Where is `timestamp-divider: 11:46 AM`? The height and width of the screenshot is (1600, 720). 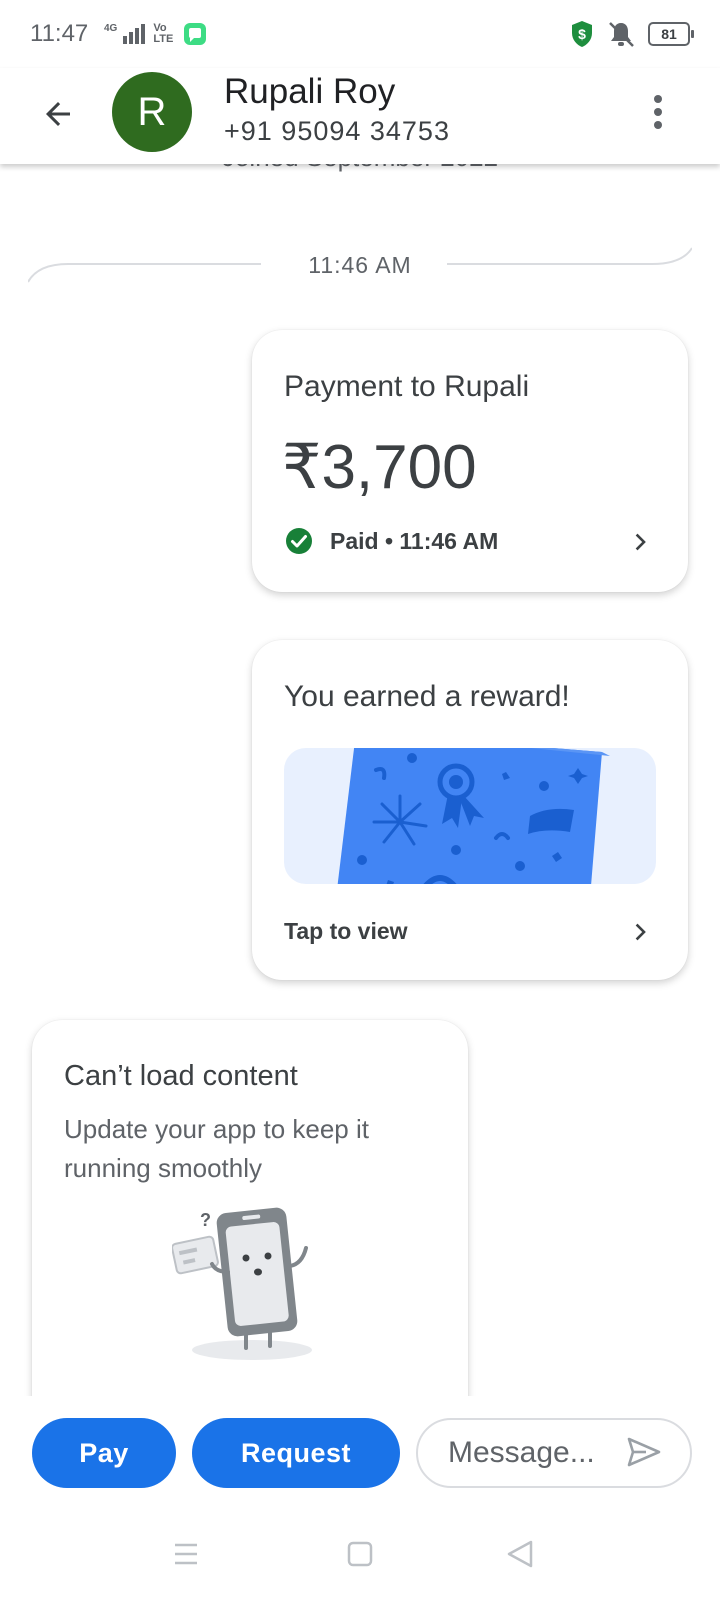 timestamp-divider: 11:46 AM is located at coordinates (360, 266).